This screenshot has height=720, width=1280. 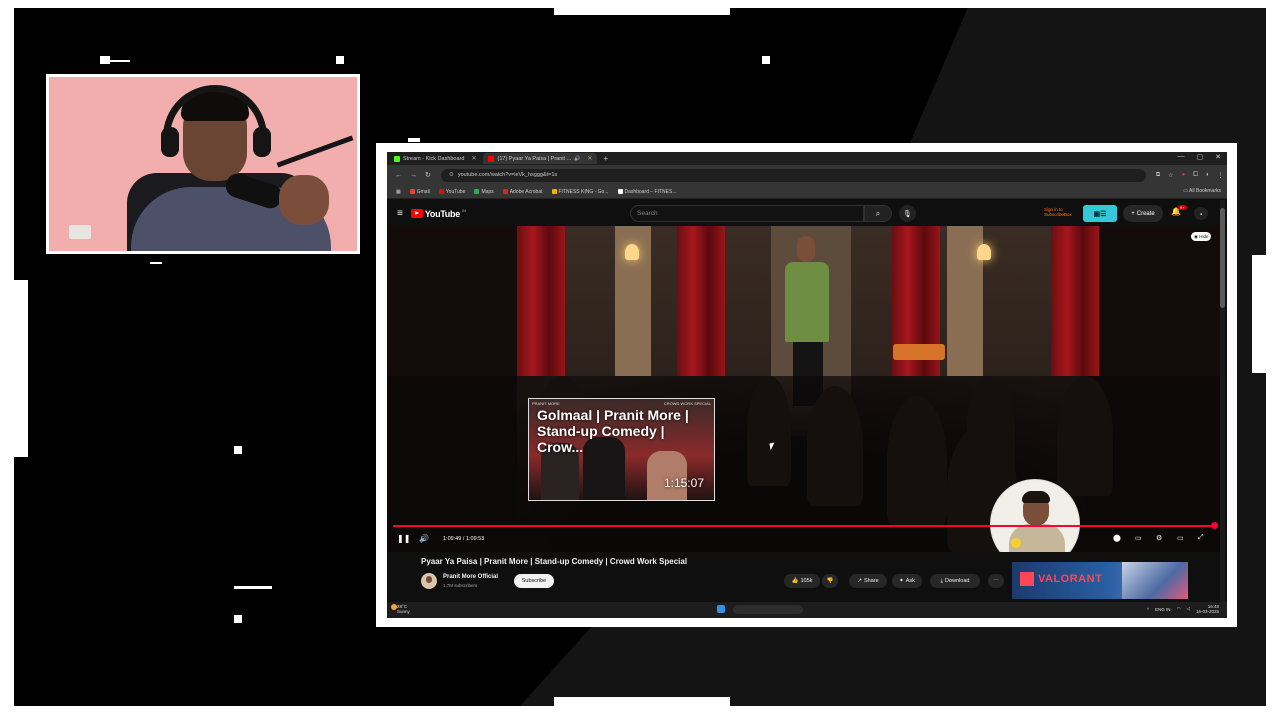 I want to click on pause-icon: ❚❚, so click(x=403, y=538).